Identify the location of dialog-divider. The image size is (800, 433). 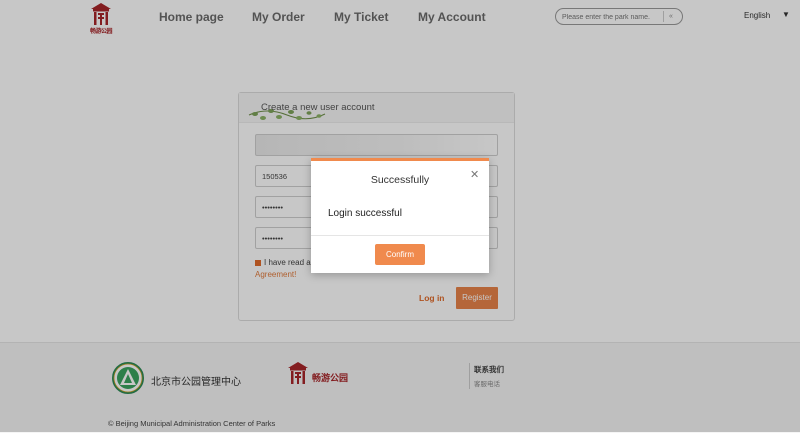
(400, 235).